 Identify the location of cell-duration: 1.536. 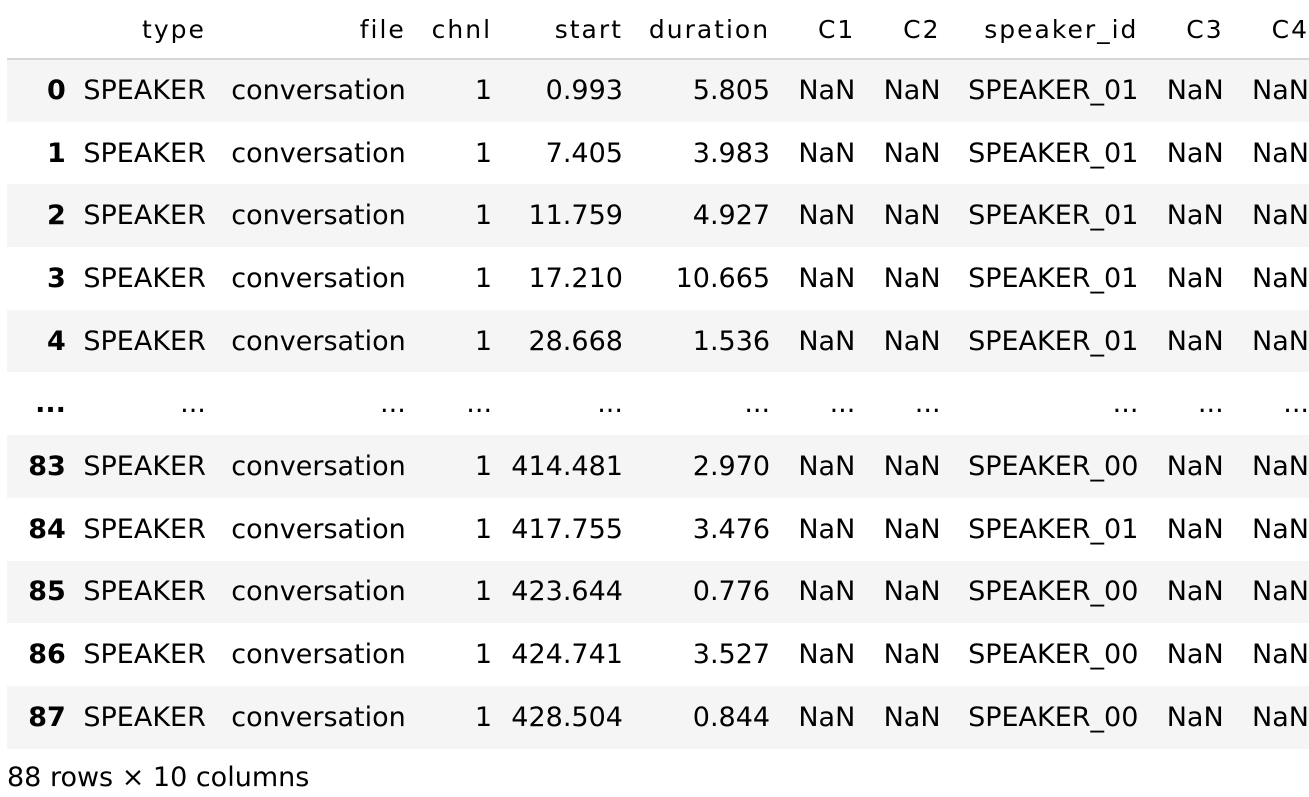
(731, 341).